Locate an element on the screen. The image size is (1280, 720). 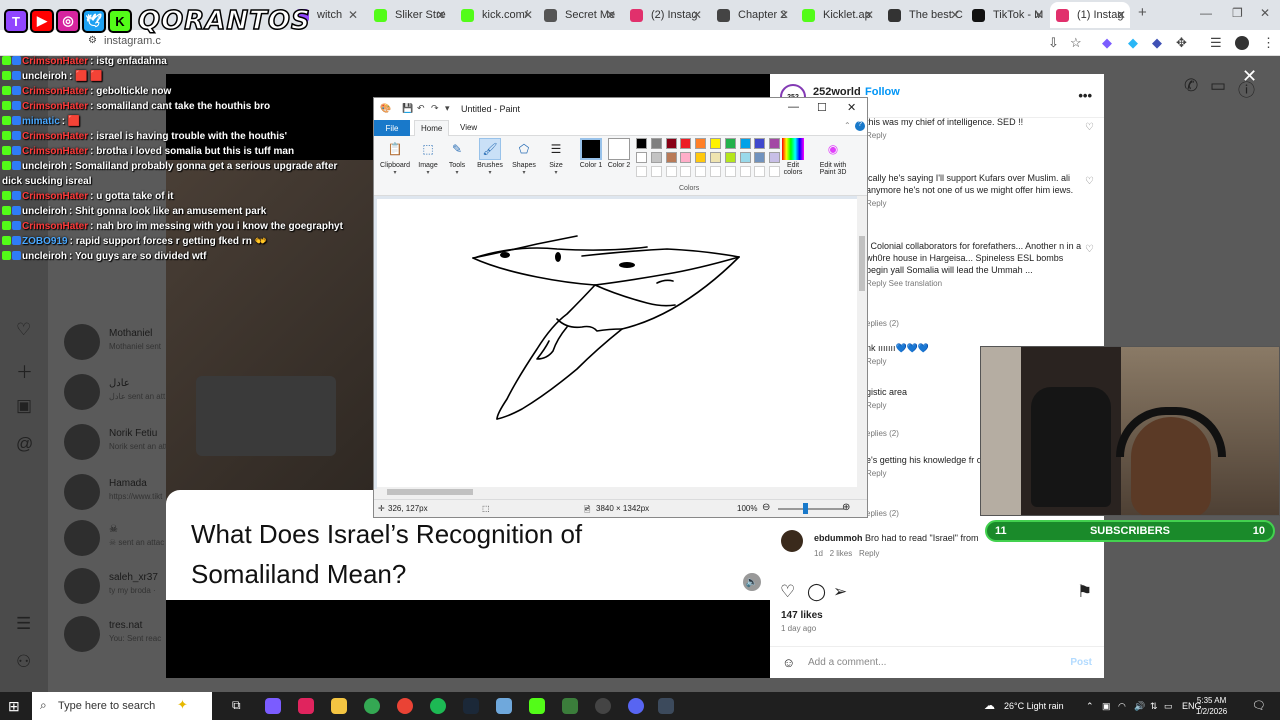
install-icon: ⇩ is located at coordinates (1053, 43).